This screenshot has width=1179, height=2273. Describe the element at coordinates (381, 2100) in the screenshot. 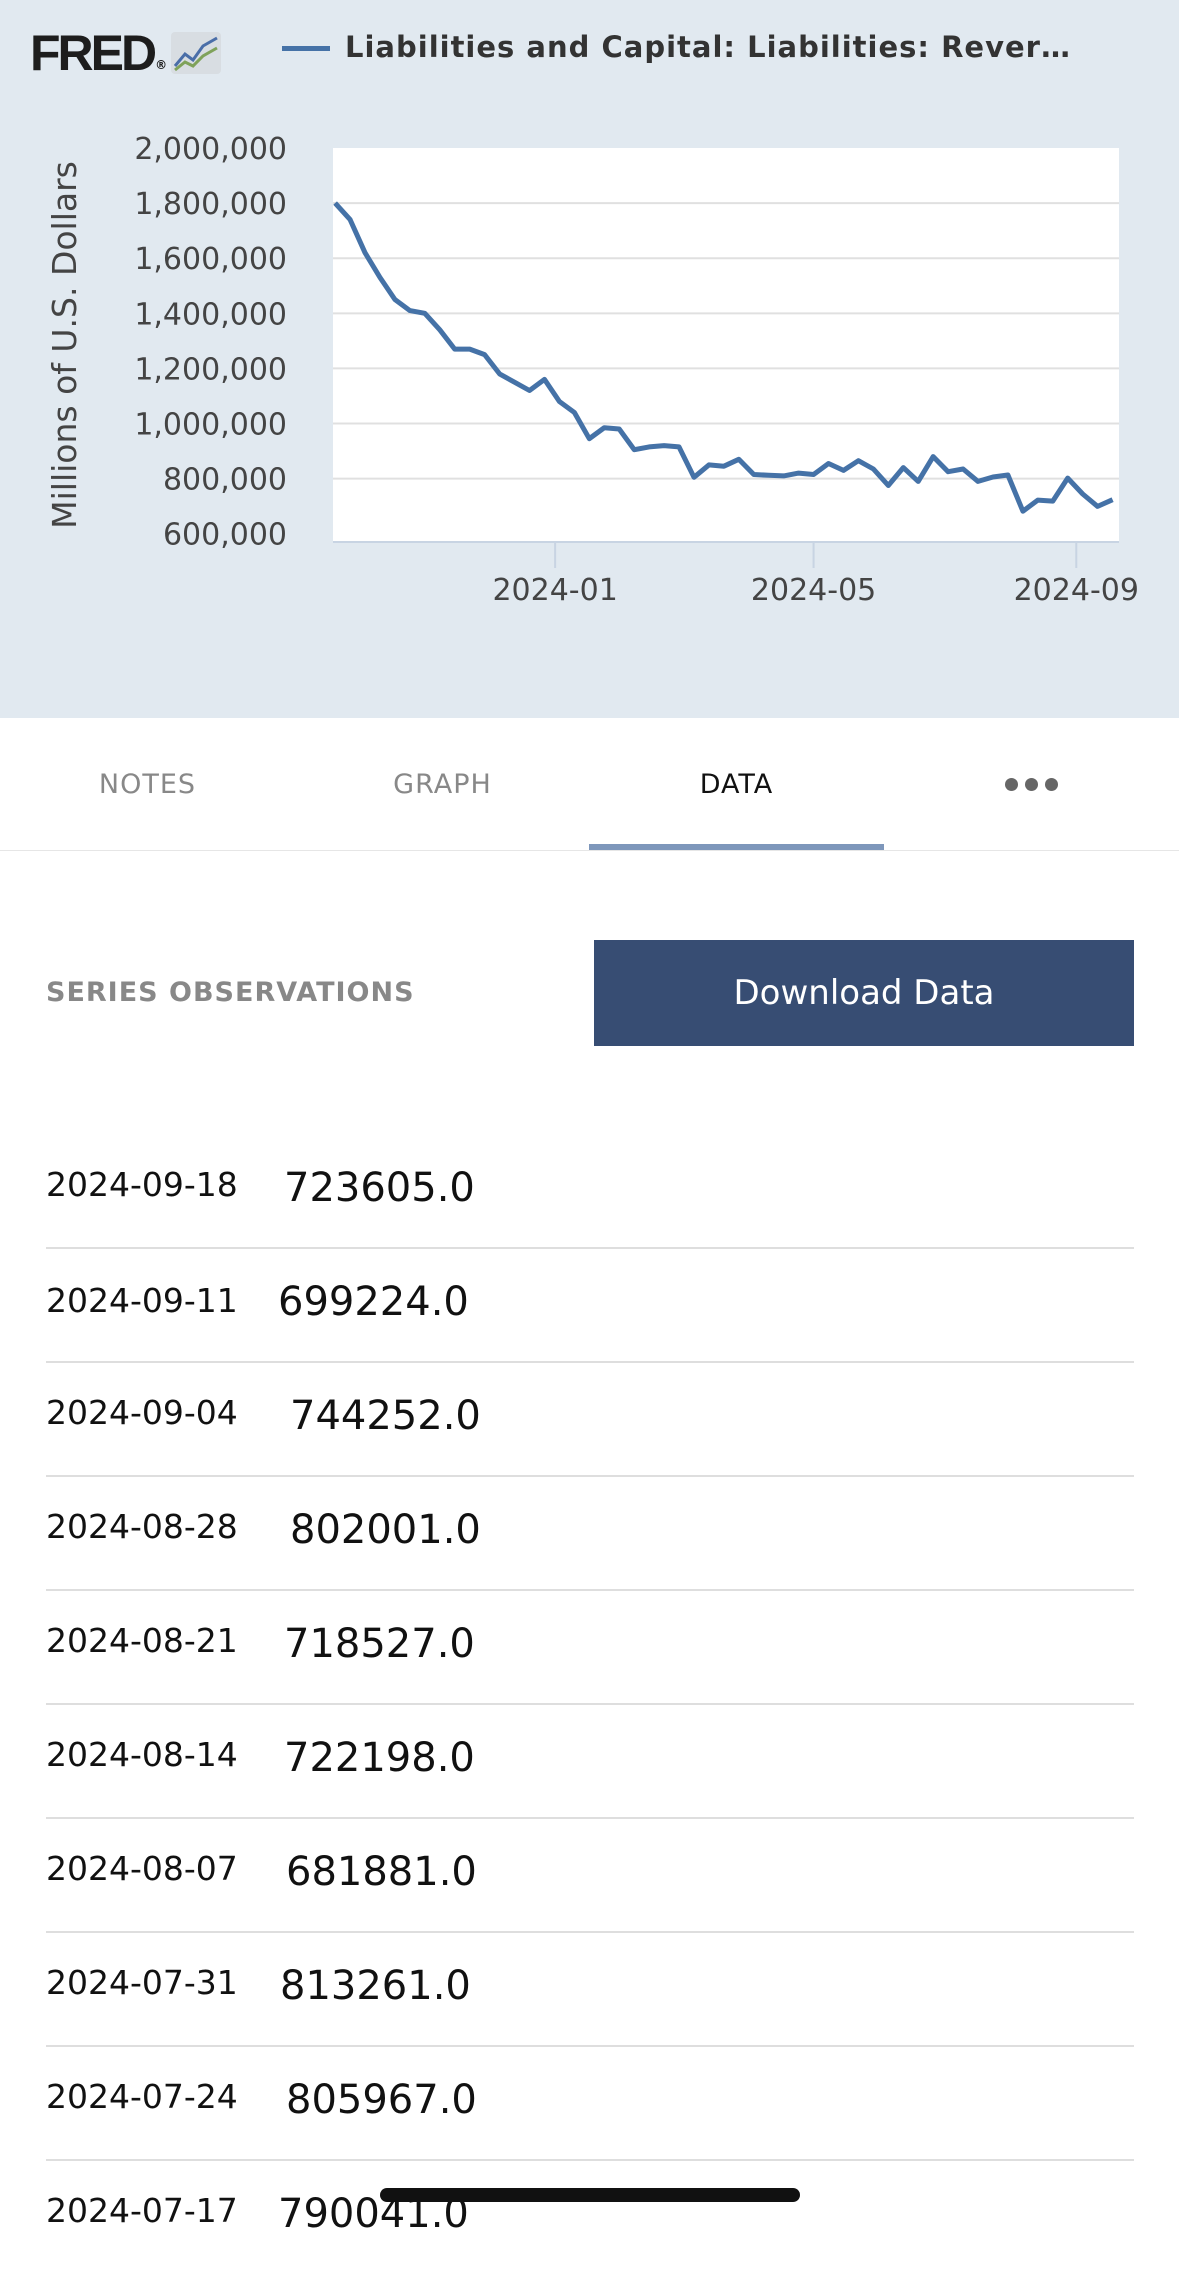

I see `observation-value: 805967.0` at that location.